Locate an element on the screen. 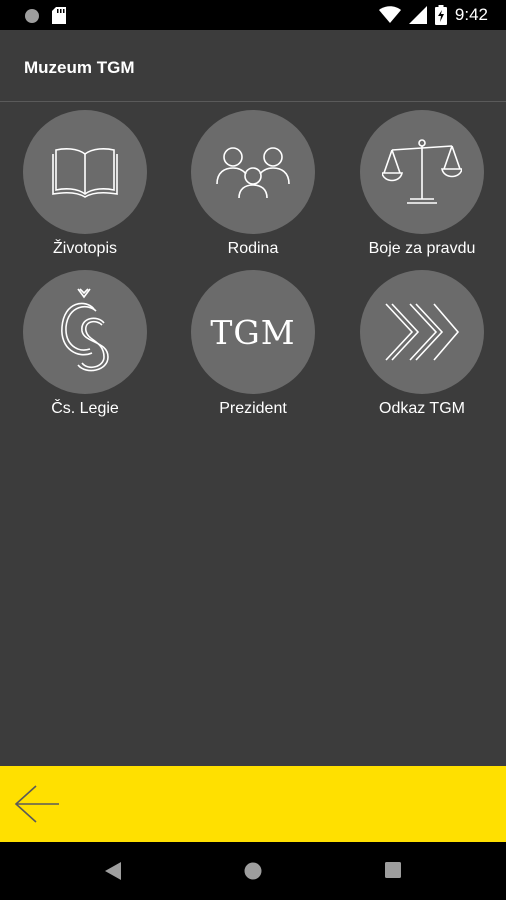 The height and width of the screenshot is (900, 506). tile-prezident: TGM Prezident is located at coordinates (253, 344).